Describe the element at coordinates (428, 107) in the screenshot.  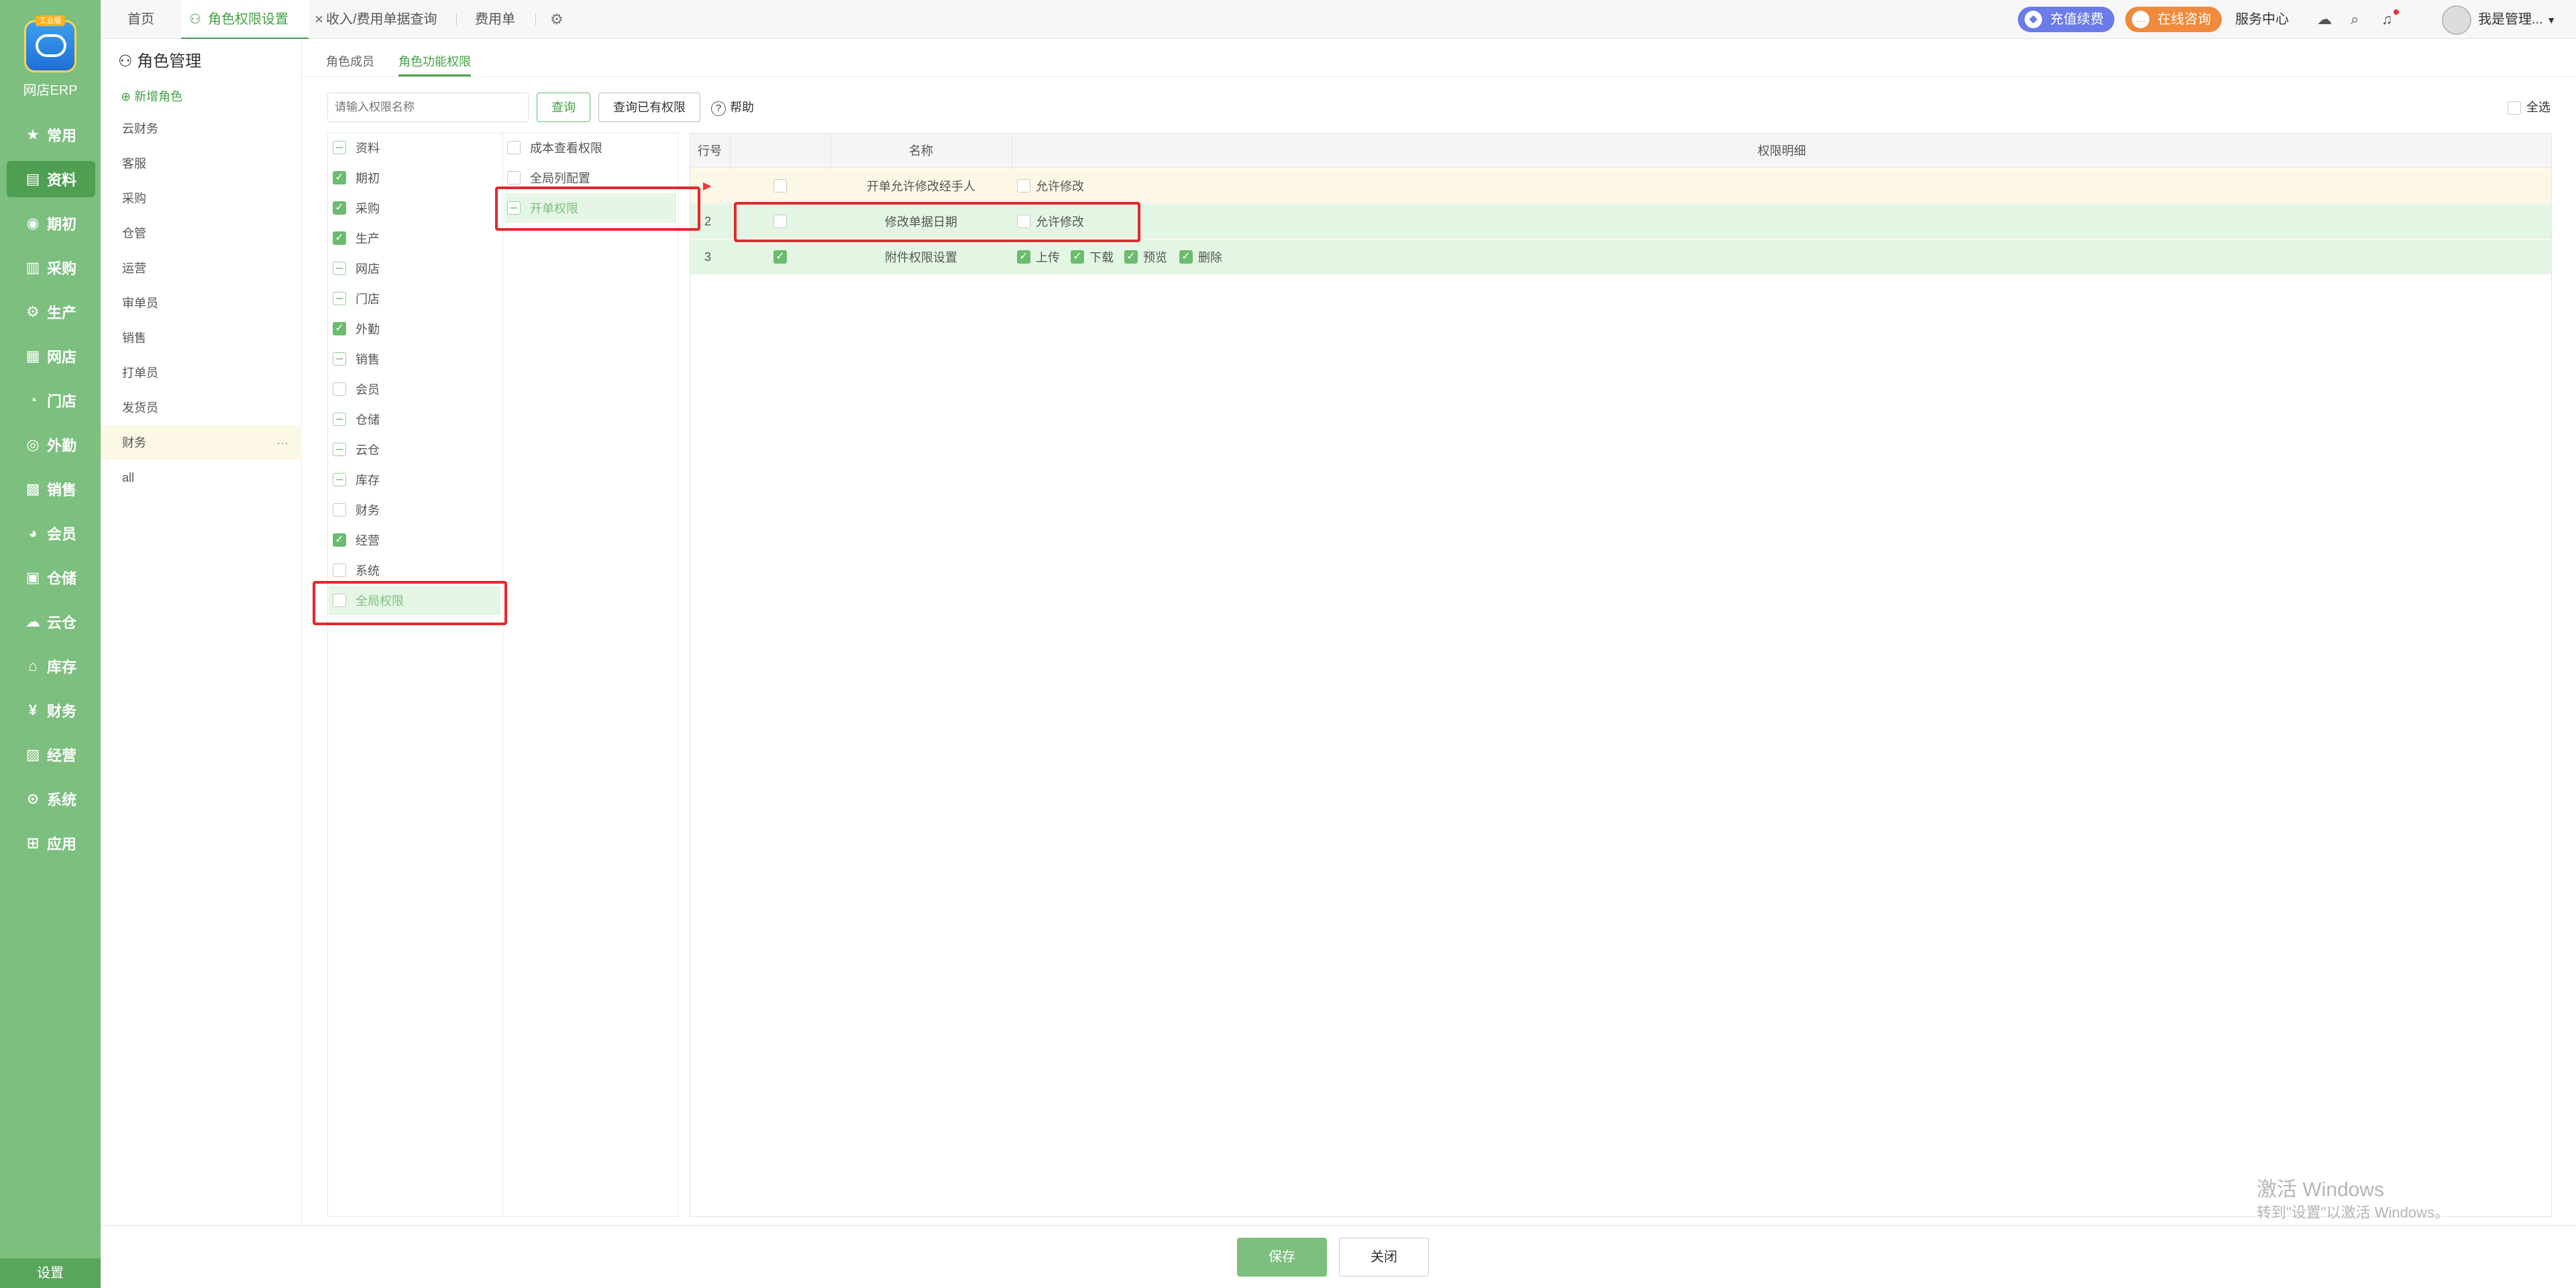
I see `permission-search-input` at that location.